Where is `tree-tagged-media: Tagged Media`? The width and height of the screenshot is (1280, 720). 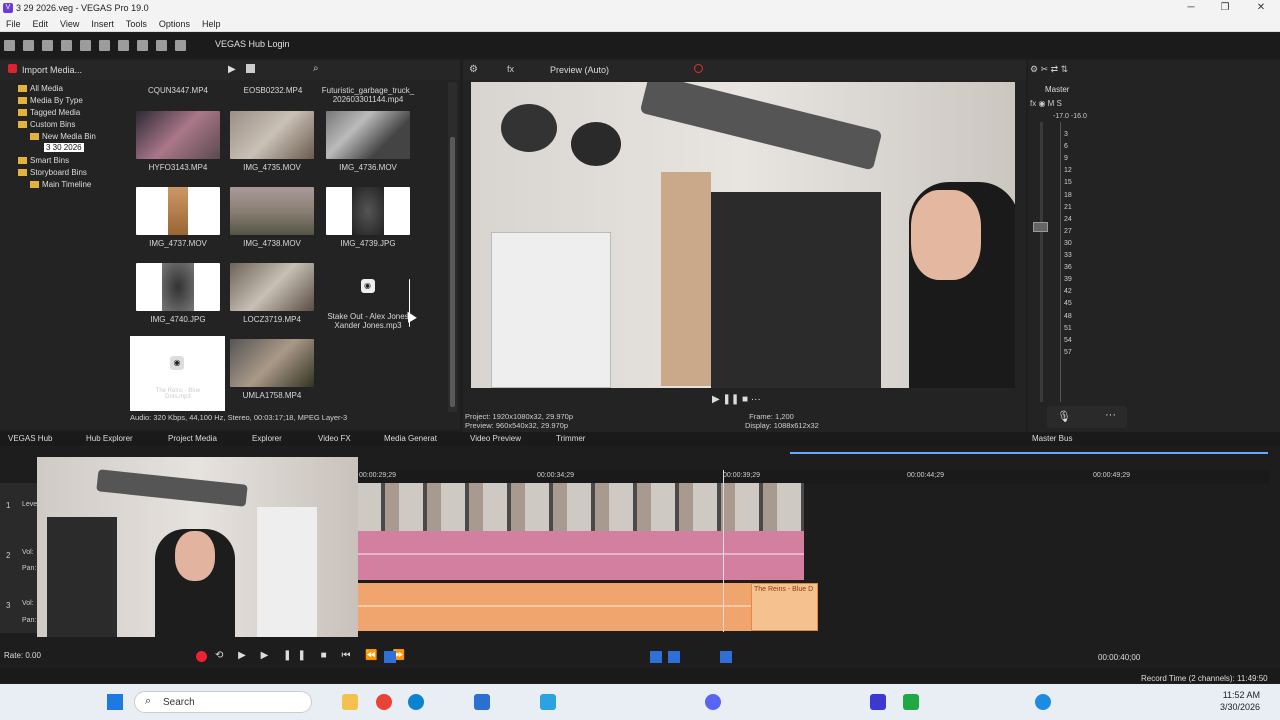 tree-tagged-media: Tagged Media is located at coordinates (49, 112).